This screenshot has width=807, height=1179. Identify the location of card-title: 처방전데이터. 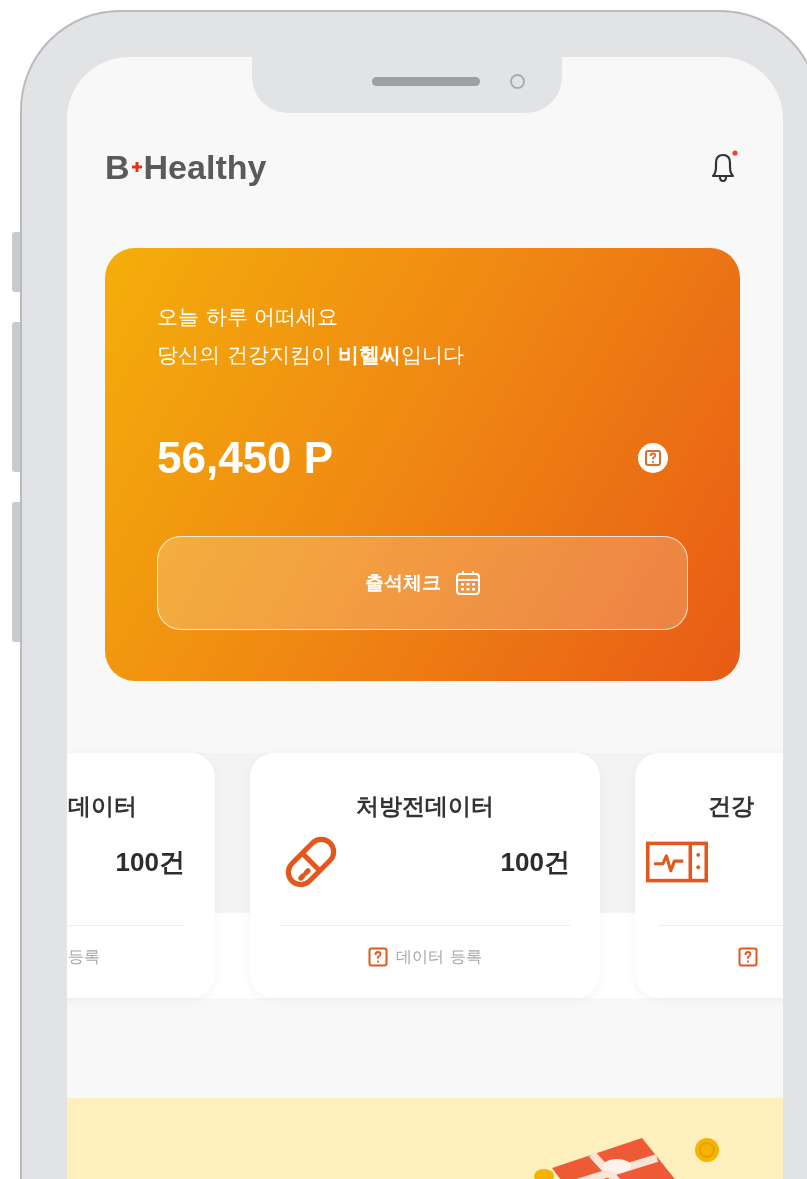
(425, 806).